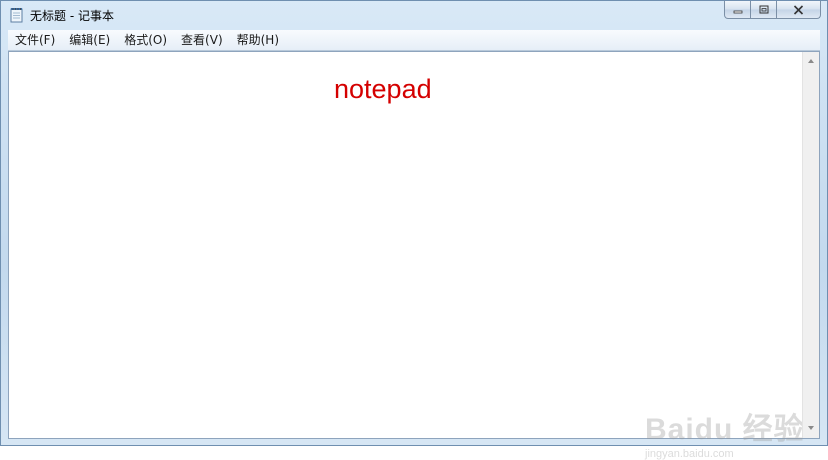 The image size is (828, 460). I want to click on scroll-up-arrow-icon, so click(811, 61).